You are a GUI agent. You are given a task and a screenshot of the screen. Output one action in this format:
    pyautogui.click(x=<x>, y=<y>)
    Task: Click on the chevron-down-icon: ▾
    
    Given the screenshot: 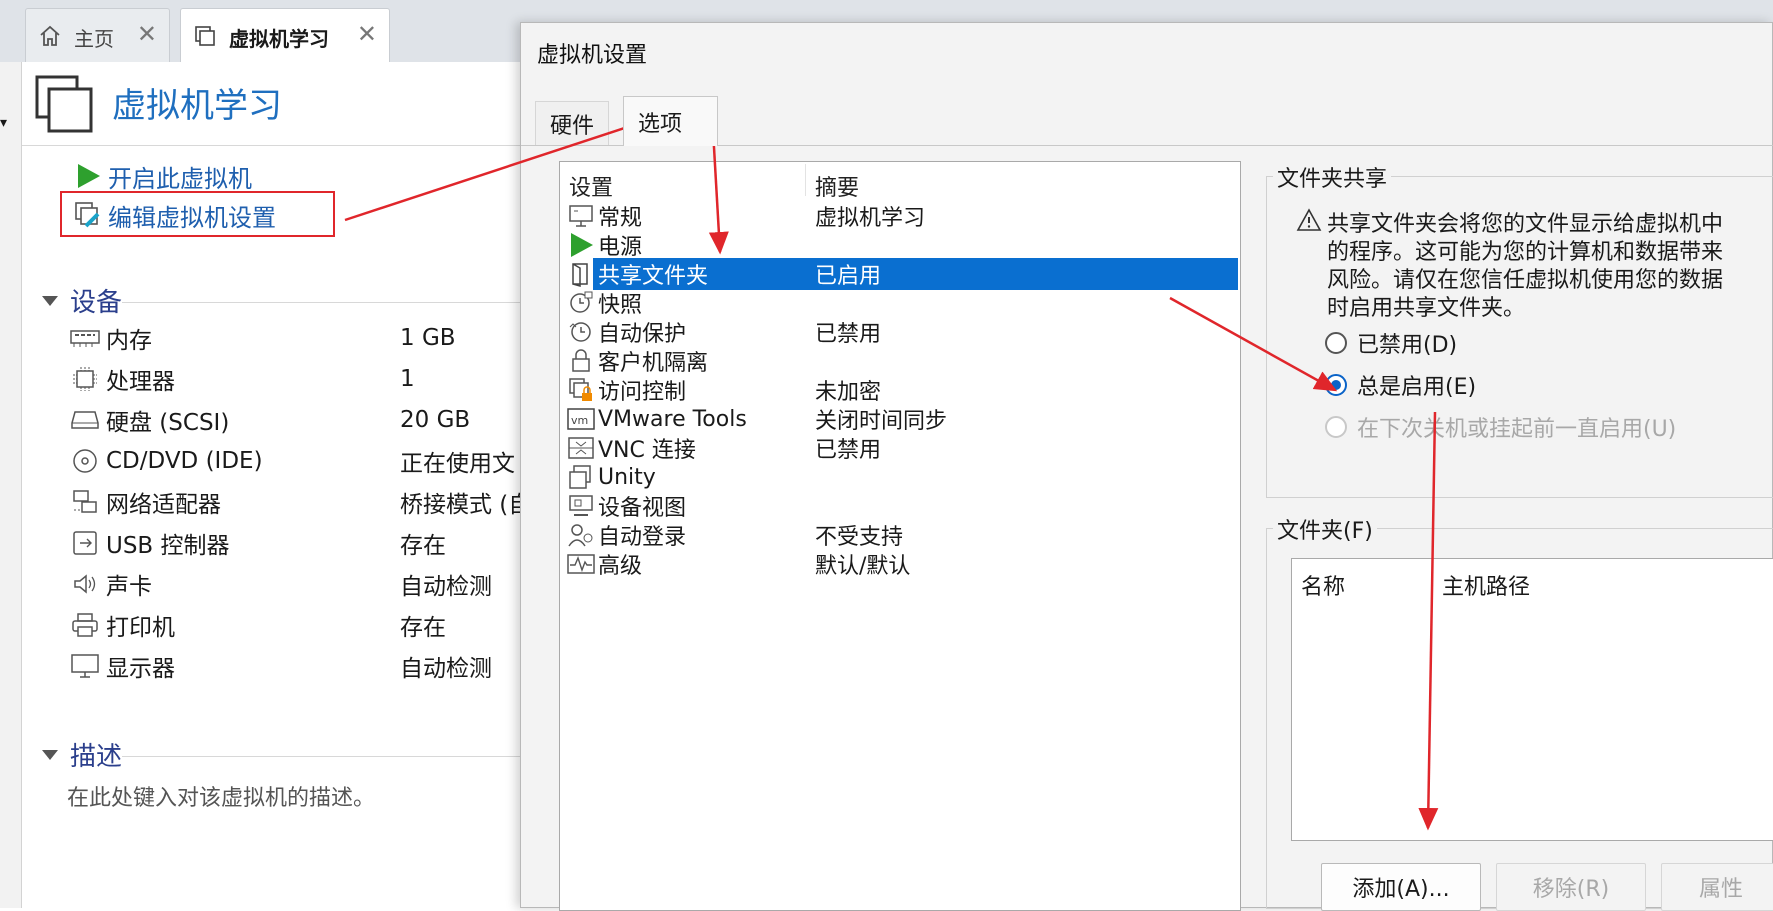 What is the action you would take?
    pyautogui.click(x=3, y=123)
    